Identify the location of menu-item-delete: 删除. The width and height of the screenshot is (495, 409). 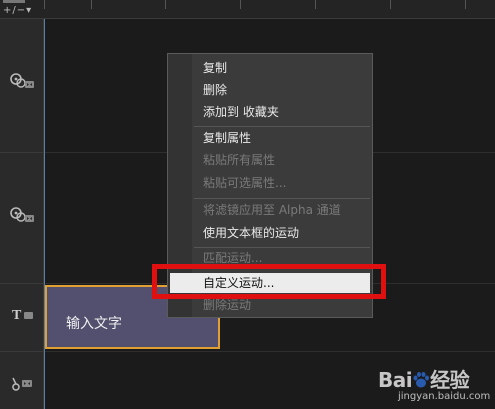
(215, 90).